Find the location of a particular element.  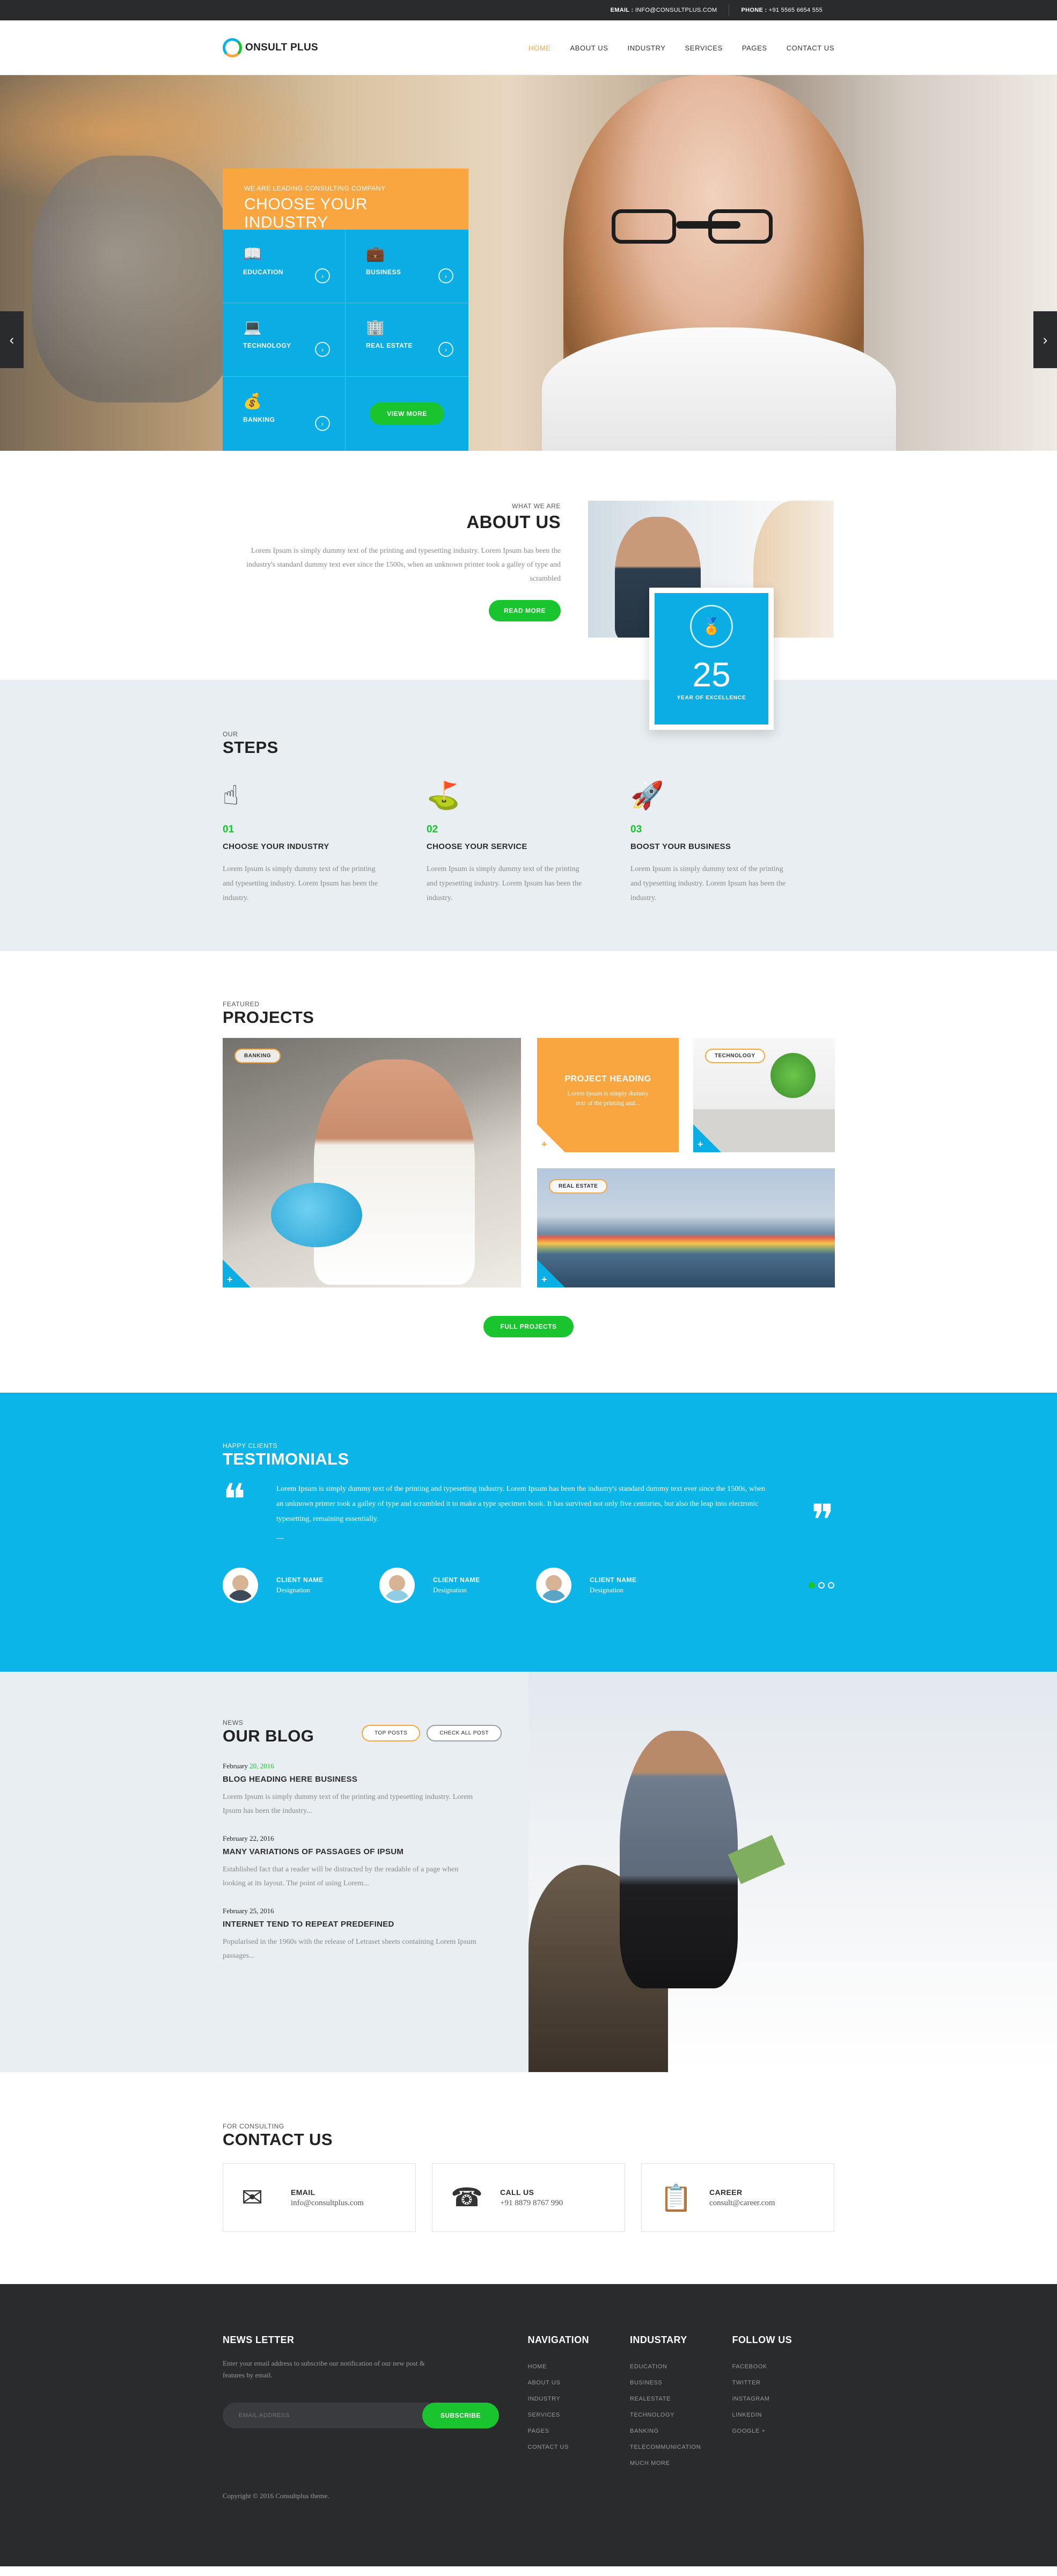

flag-hill-icon: ⛳ is located at coordinates (443, 795).